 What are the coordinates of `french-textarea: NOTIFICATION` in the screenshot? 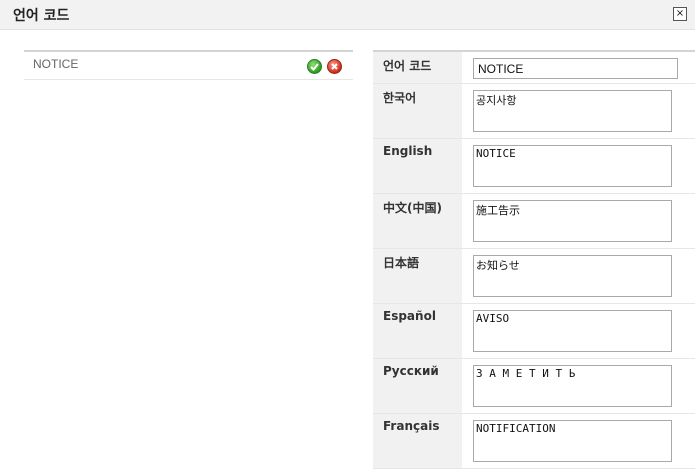 It's located at (572, 441).